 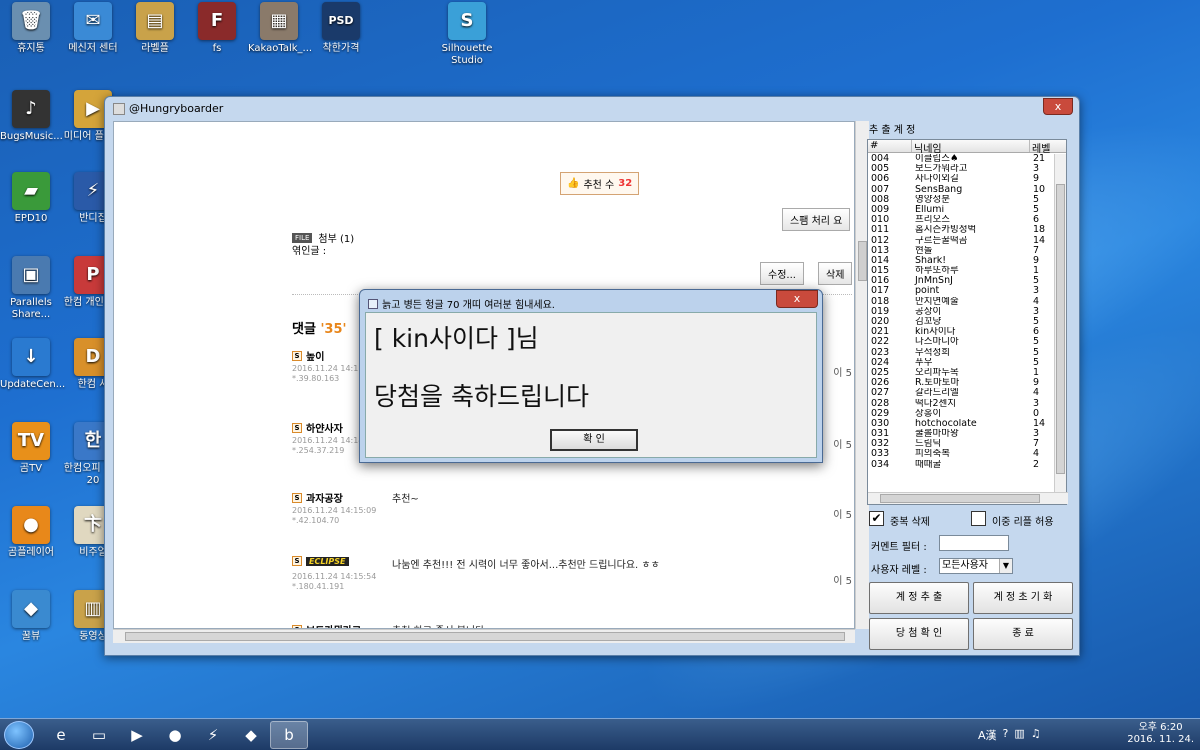 I want to click on table-row: 030 hotchocolate 14, so click(x=961, y=424).